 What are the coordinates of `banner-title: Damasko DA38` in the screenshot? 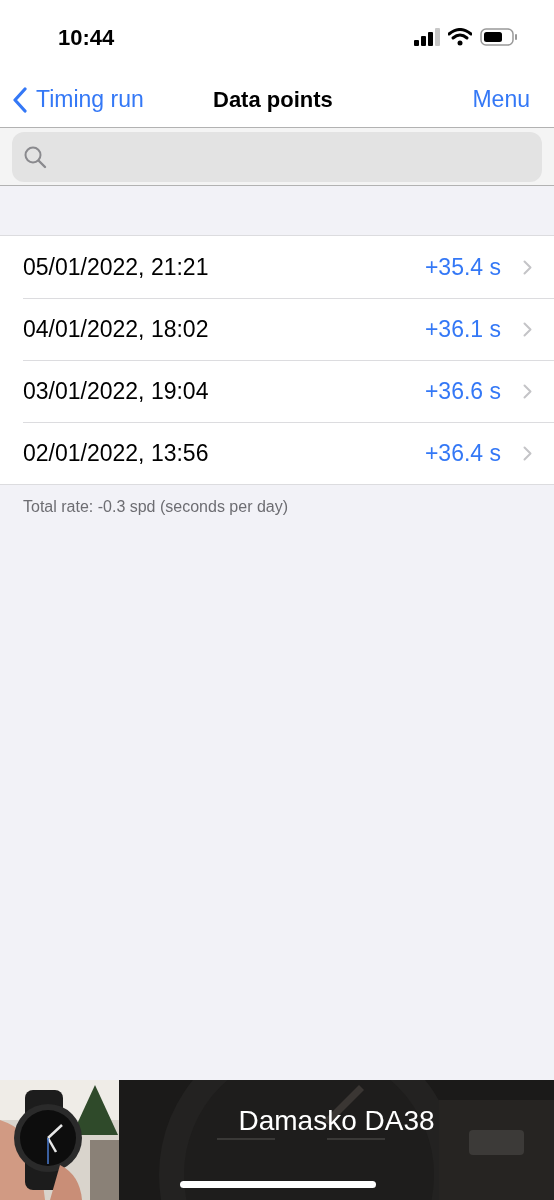 It's located at (336, 1120).